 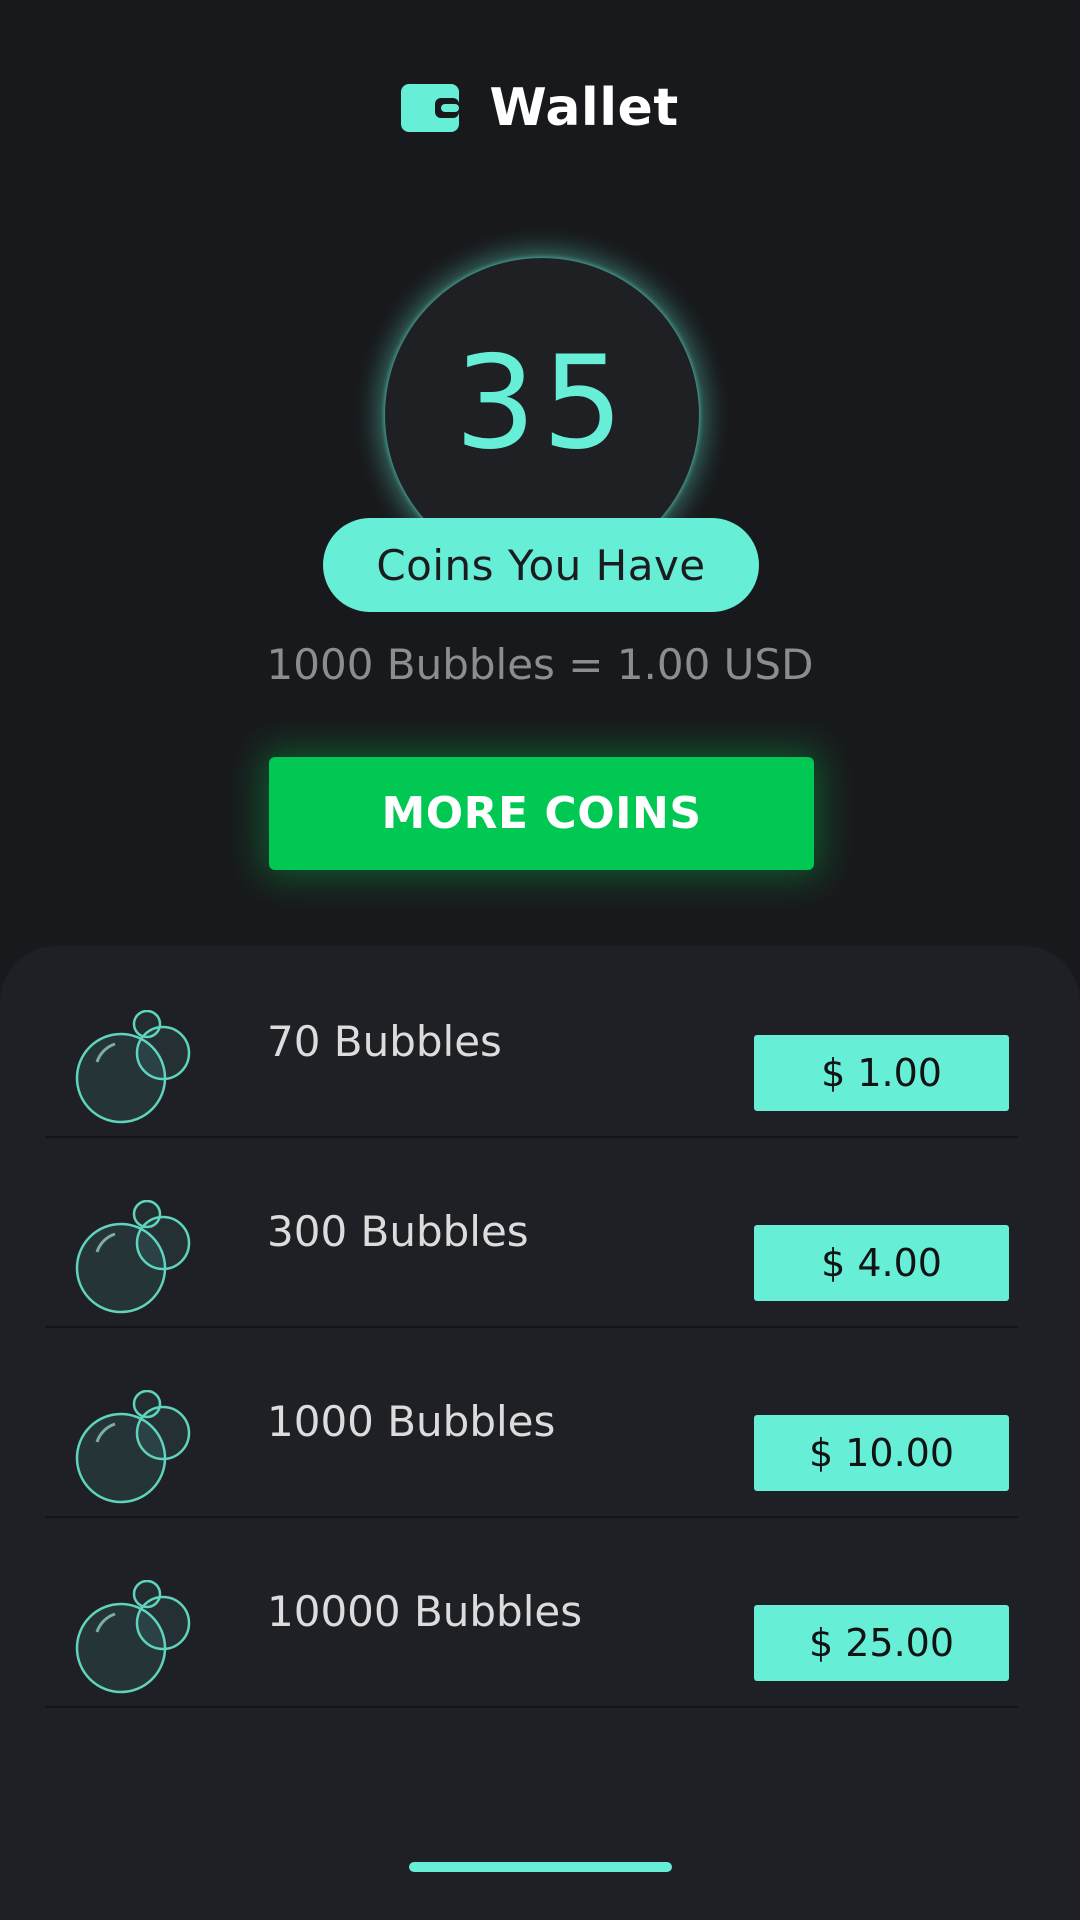 What do you see at coordinates (881, 1073) in the screenshot?
I see `price-button: $ 1.00` at bounding box center [881, 1073].